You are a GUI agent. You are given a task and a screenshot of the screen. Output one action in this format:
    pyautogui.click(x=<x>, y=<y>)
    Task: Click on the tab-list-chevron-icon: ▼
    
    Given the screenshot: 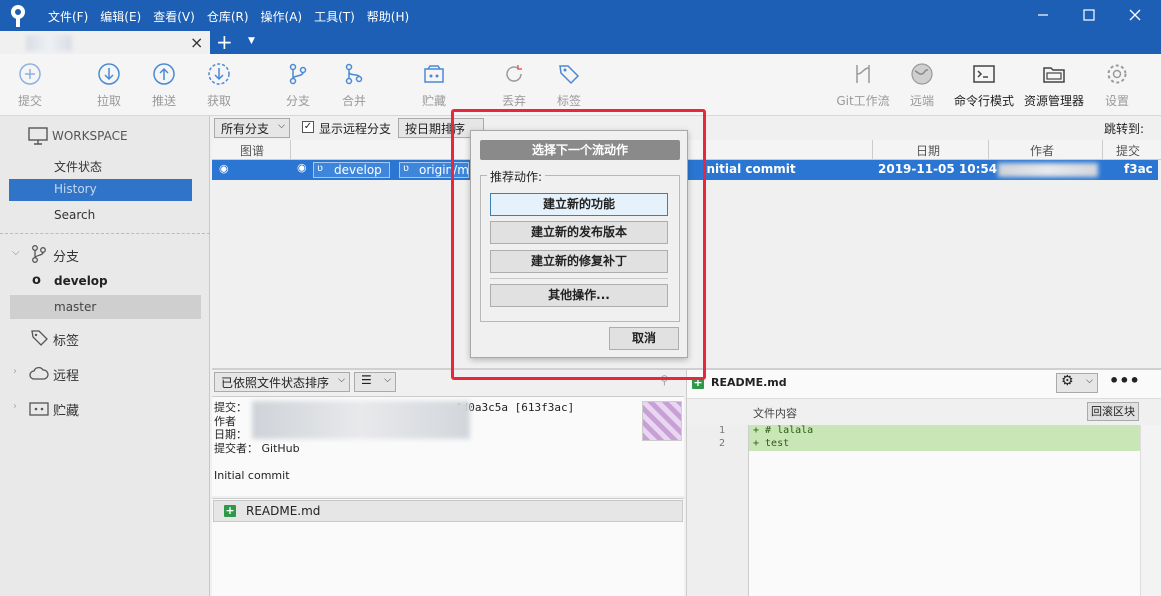 What is the action you would take?
    pyautogui.click(x=251, y=41)
    